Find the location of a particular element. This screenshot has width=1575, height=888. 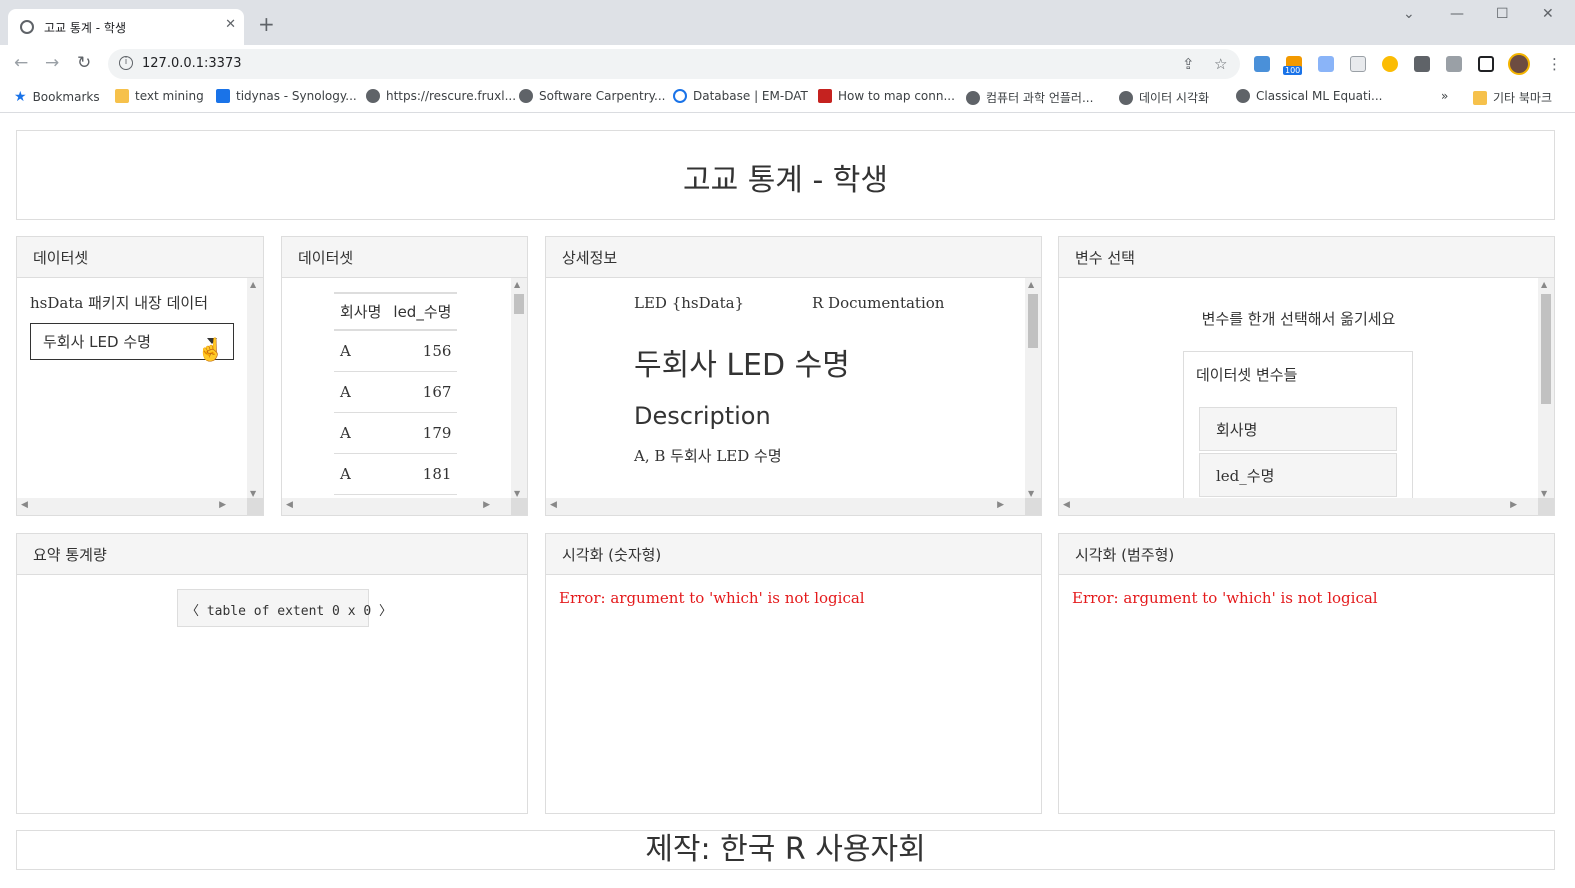

column-header: led_수명 is located at coordinates (422, 311).